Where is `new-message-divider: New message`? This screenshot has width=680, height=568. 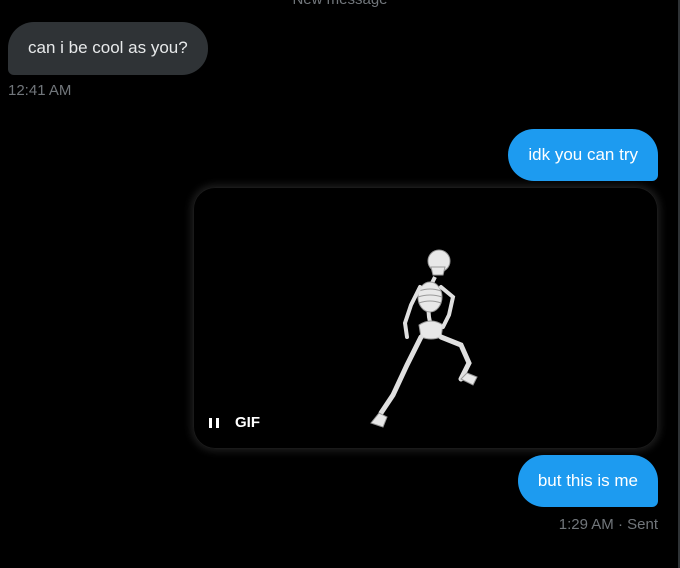
new-message-divider: New message is located at coordinates (340, 4).